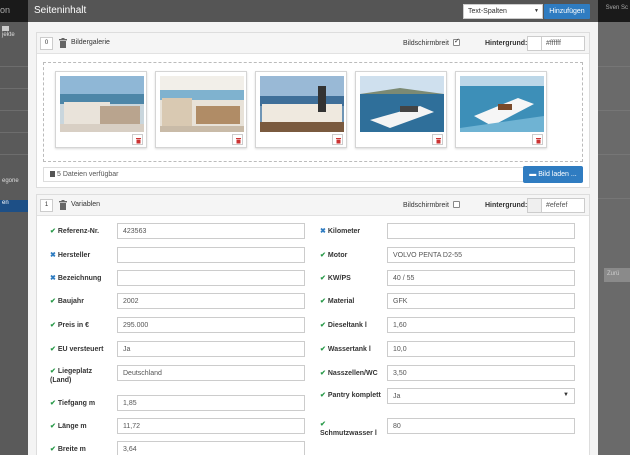 The image size is (630, 455). I want to click on field-input: 295.000, so click(211, 325).